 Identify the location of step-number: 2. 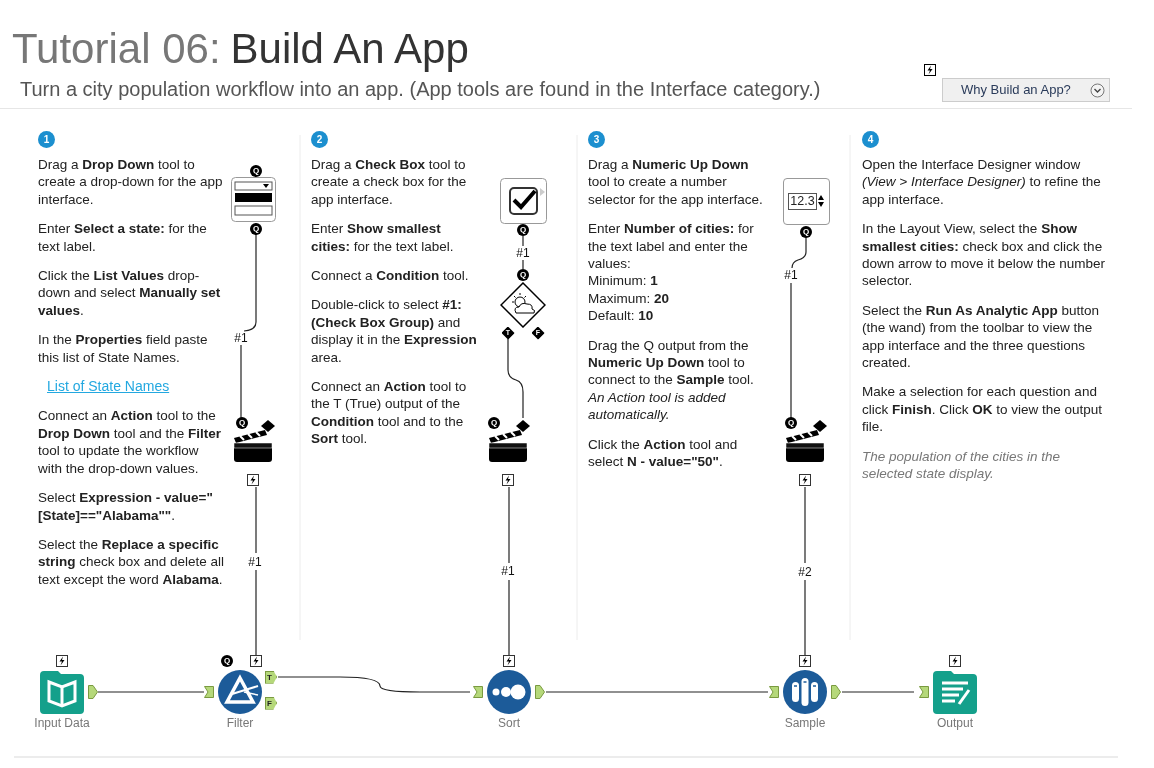
(319, 139).